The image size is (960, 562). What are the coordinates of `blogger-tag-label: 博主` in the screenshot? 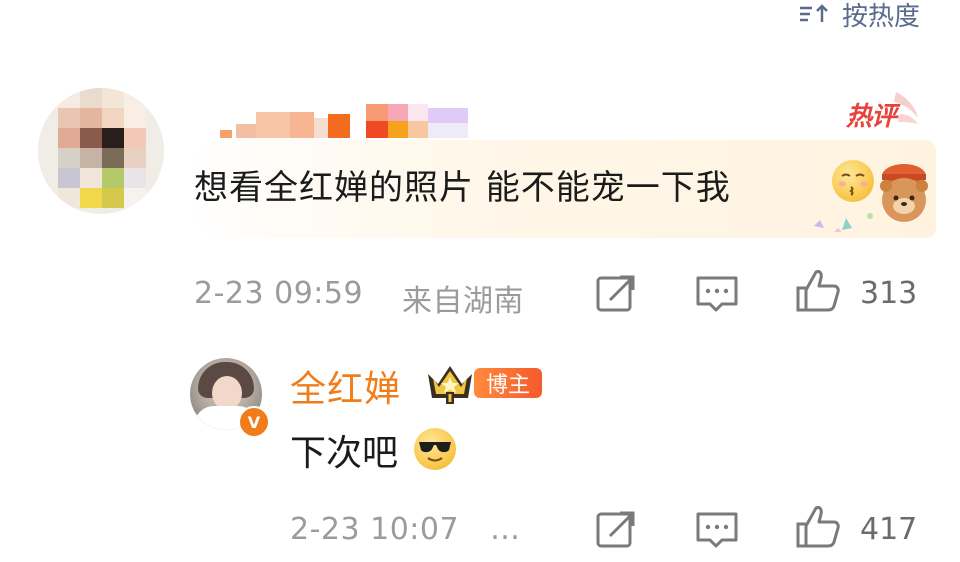 It's located at (508, 385).